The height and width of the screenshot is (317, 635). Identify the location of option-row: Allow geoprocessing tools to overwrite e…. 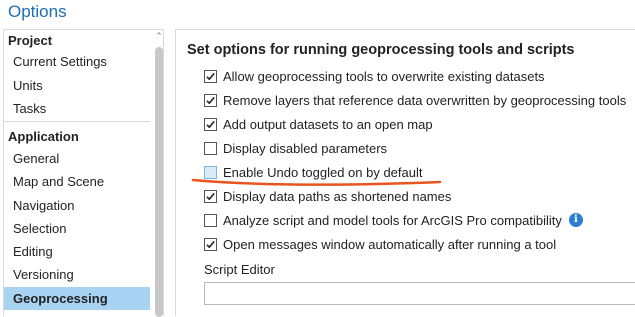
(374, 76).